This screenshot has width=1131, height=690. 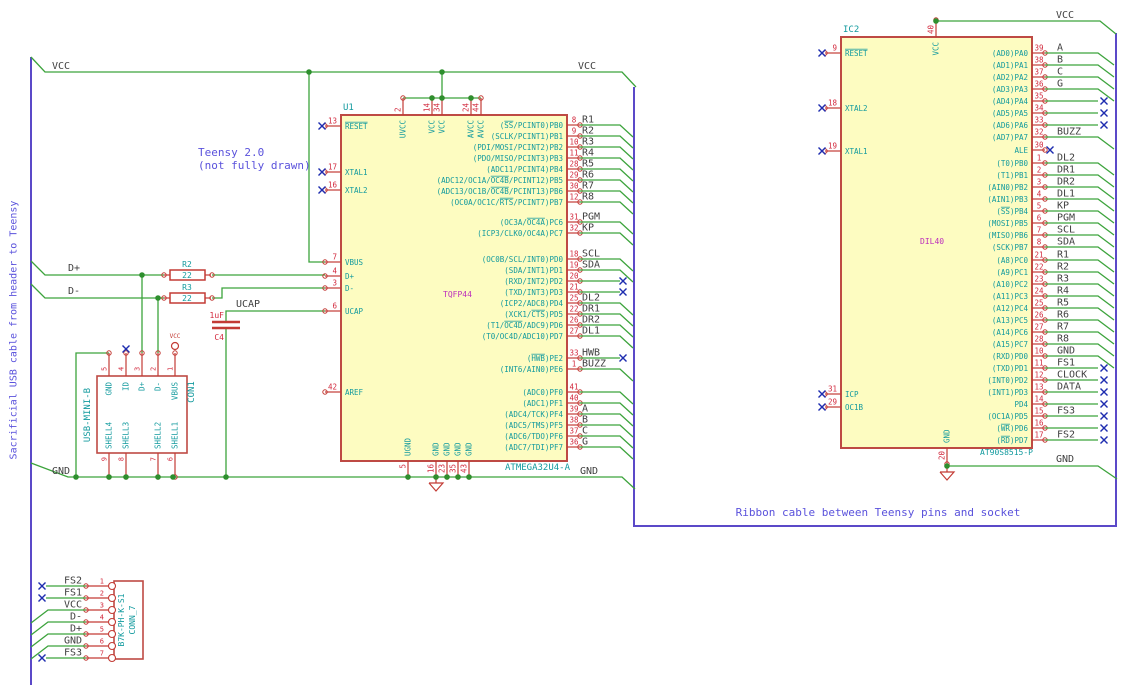 What do you see at coordinates (1080, 83) in the screenshot?
I see `wire-C` at bounding box center [1080, 83].